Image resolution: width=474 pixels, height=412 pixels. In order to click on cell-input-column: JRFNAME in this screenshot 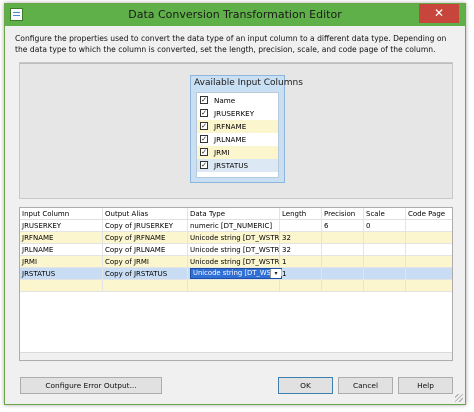, I will do `click(61, 238)`.